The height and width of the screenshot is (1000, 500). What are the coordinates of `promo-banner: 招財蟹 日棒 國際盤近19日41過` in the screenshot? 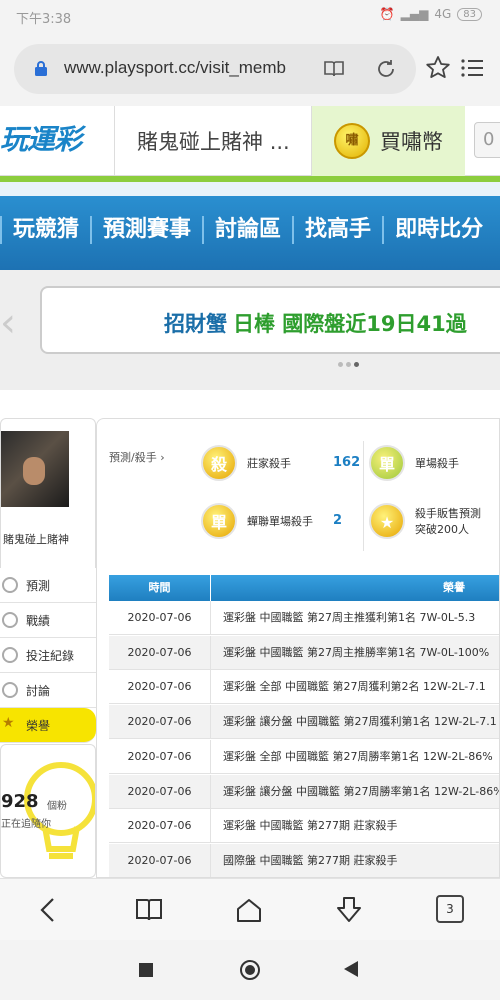 It's located at (270, 320).